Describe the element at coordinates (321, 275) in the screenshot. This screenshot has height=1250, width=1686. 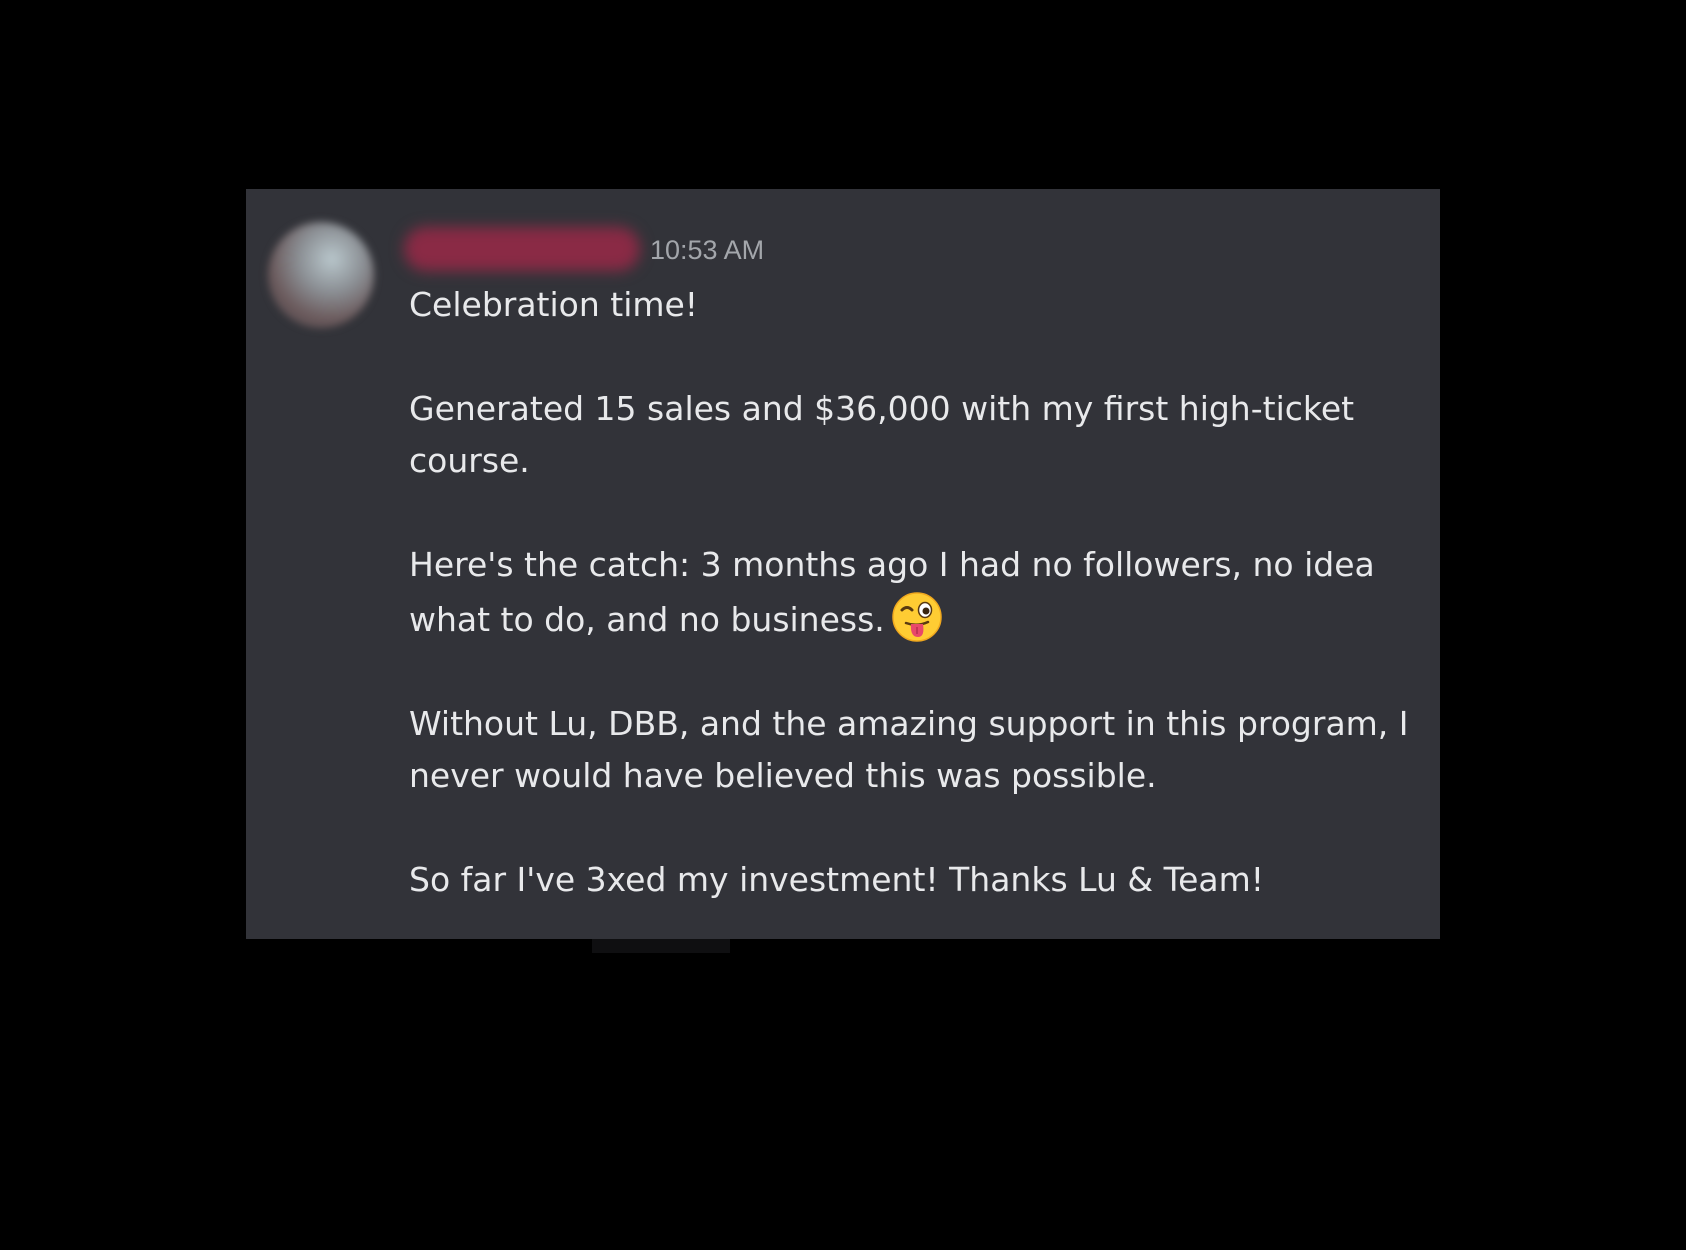
I see `avatar` at that location.